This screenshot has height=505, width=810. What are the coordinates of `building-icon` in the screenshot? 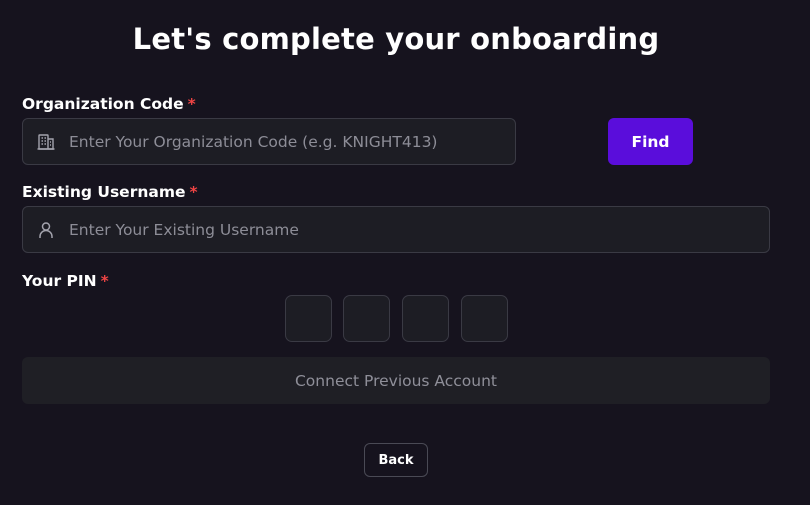 It's located at (46, 142).